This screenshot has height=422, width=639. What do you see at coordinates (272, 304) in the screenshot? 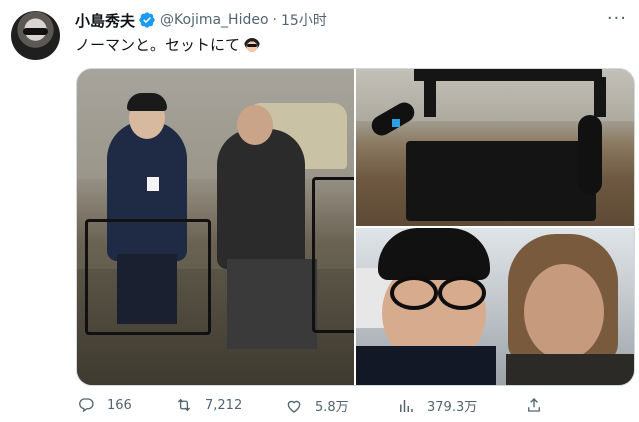
I see `photo-person-right-legs` at bounding box center [272, 304].